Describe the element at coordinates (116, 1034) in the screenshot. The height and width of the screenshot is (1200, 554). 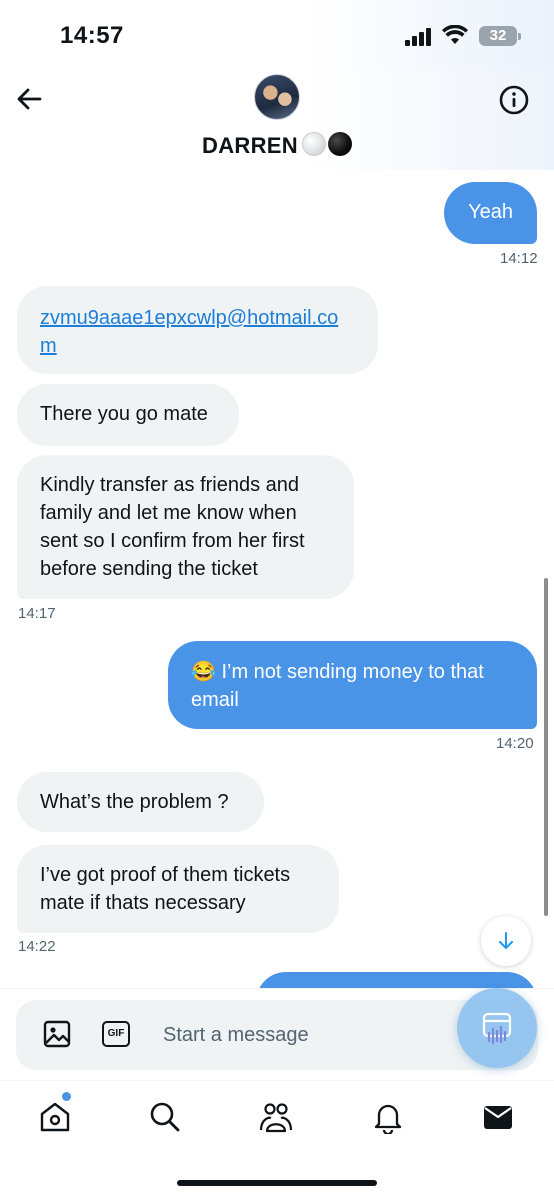
I see `gif-icon: GIF` at that location.